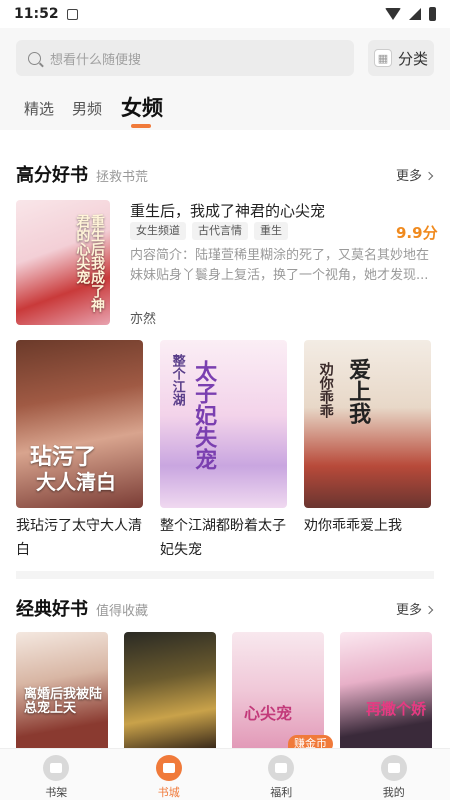 This screenshot has width=450, height=800. What do you see at coordinates (432, 14) in the screenshot?
I see `battery-icon` at bounding box center [432, 14].